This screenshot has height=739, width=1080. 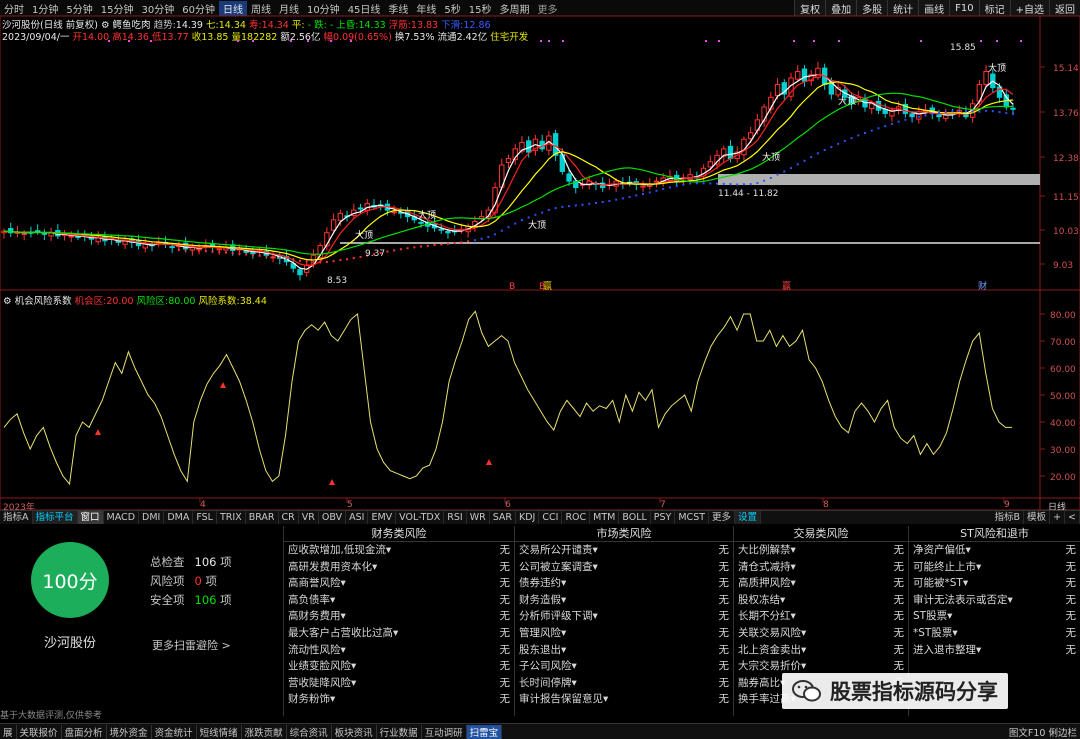 I want to click on tab-4: DMI, so click(x=152, y=517).